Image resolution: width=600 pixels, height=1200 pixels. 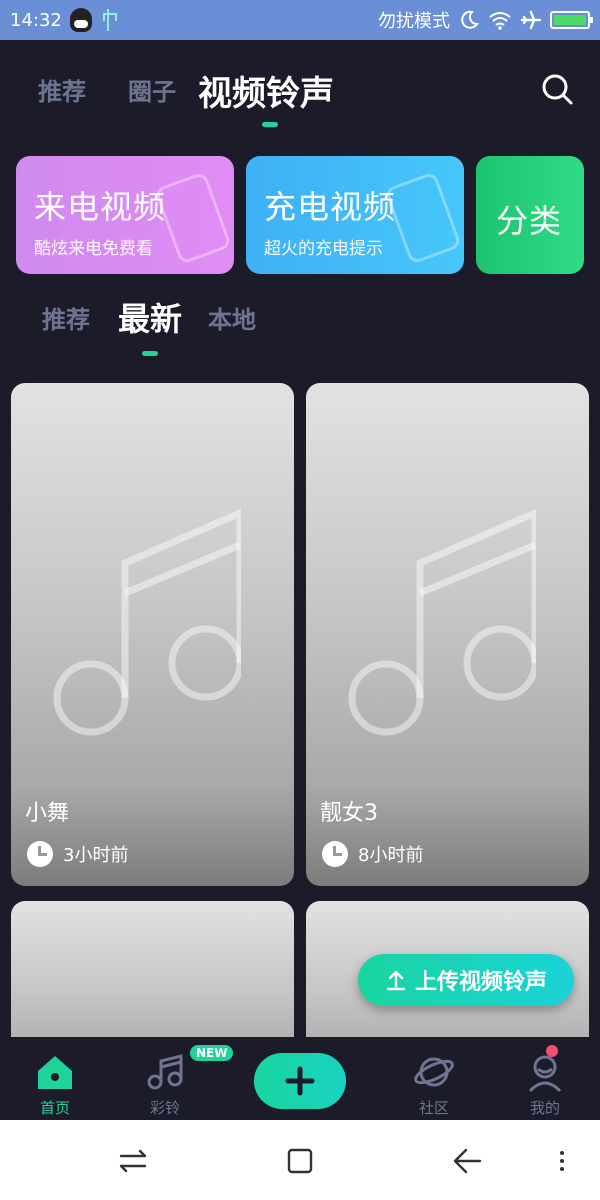 I want to click on top-tabs: 推荐 圈子 视频铃声, so click(x=300, y=90).